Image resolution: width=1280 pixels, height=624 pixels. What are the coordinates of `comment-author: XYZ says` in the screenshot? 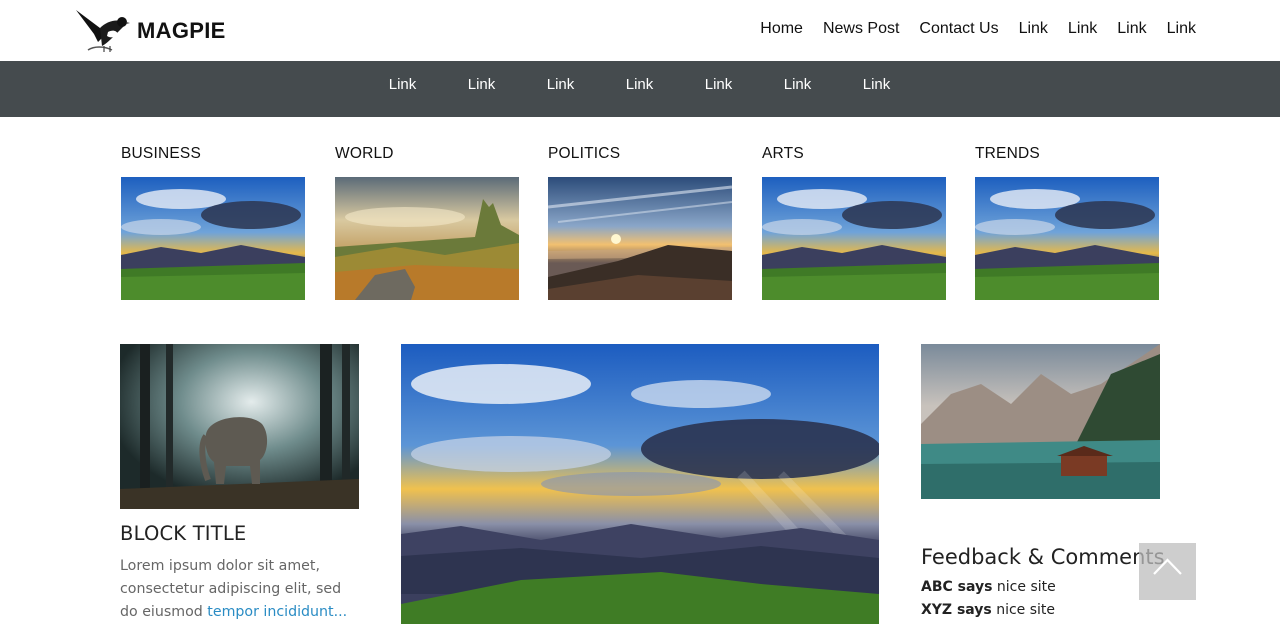 It's located at (956, 610).